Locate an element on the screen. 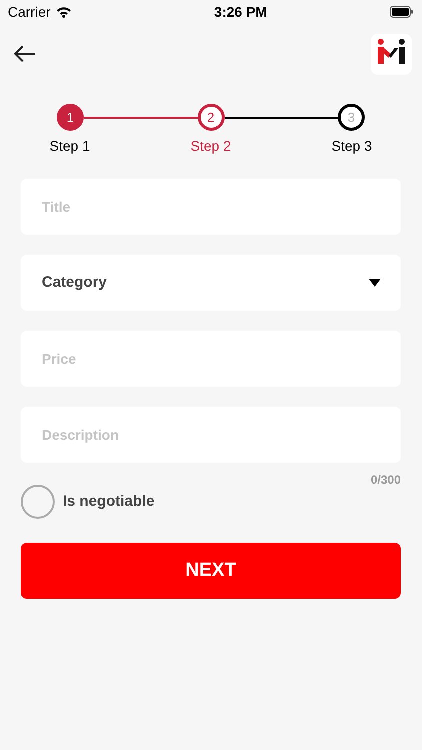 The width and height of the screenshot is (422, 750). step-label: Step 2 is located at coordinates (211, 146).